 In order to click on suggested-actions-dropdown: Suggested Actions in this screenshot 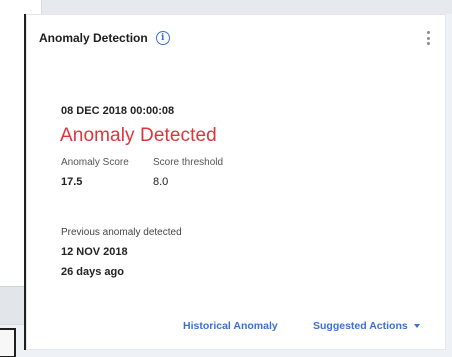, I will do `click(366, 326)`.